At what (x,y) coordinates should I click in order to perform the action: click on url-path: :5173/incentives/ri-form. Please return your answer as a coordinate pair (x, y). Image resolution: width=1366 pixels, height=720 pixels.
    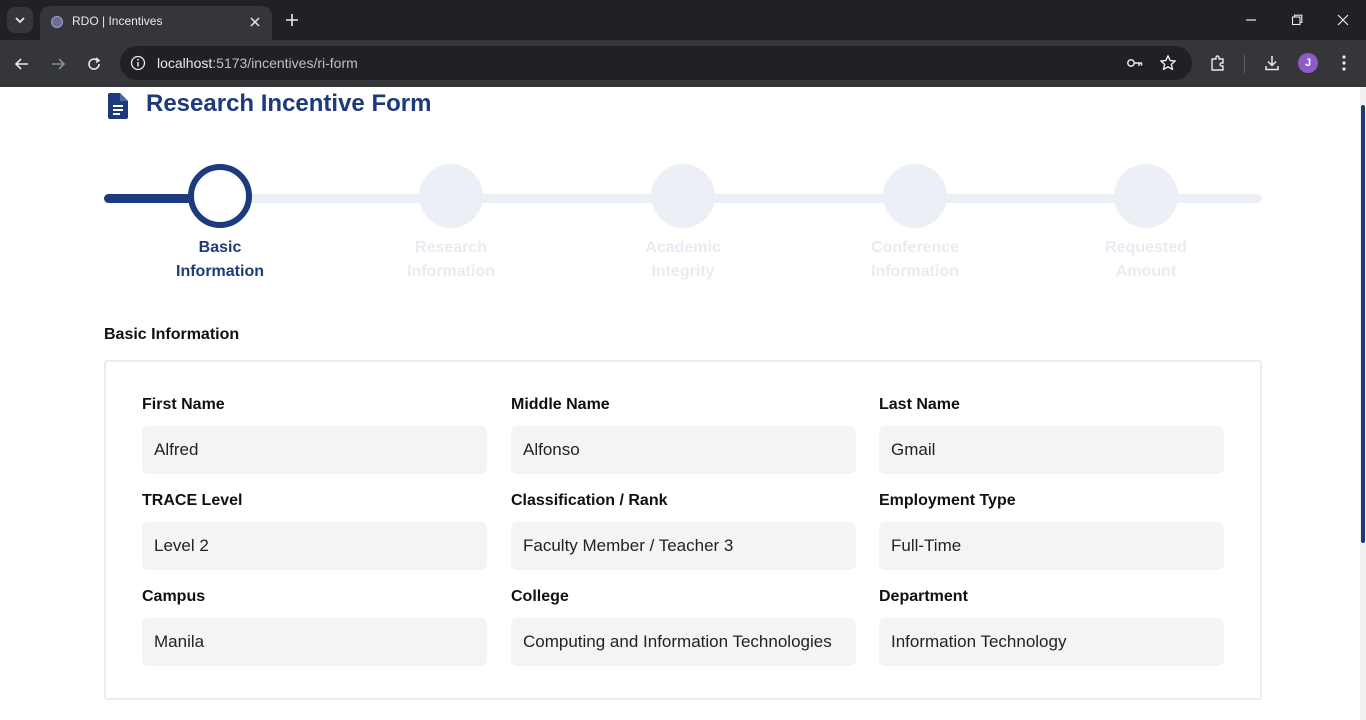
    Looking at the image, I should click on (285, 63).